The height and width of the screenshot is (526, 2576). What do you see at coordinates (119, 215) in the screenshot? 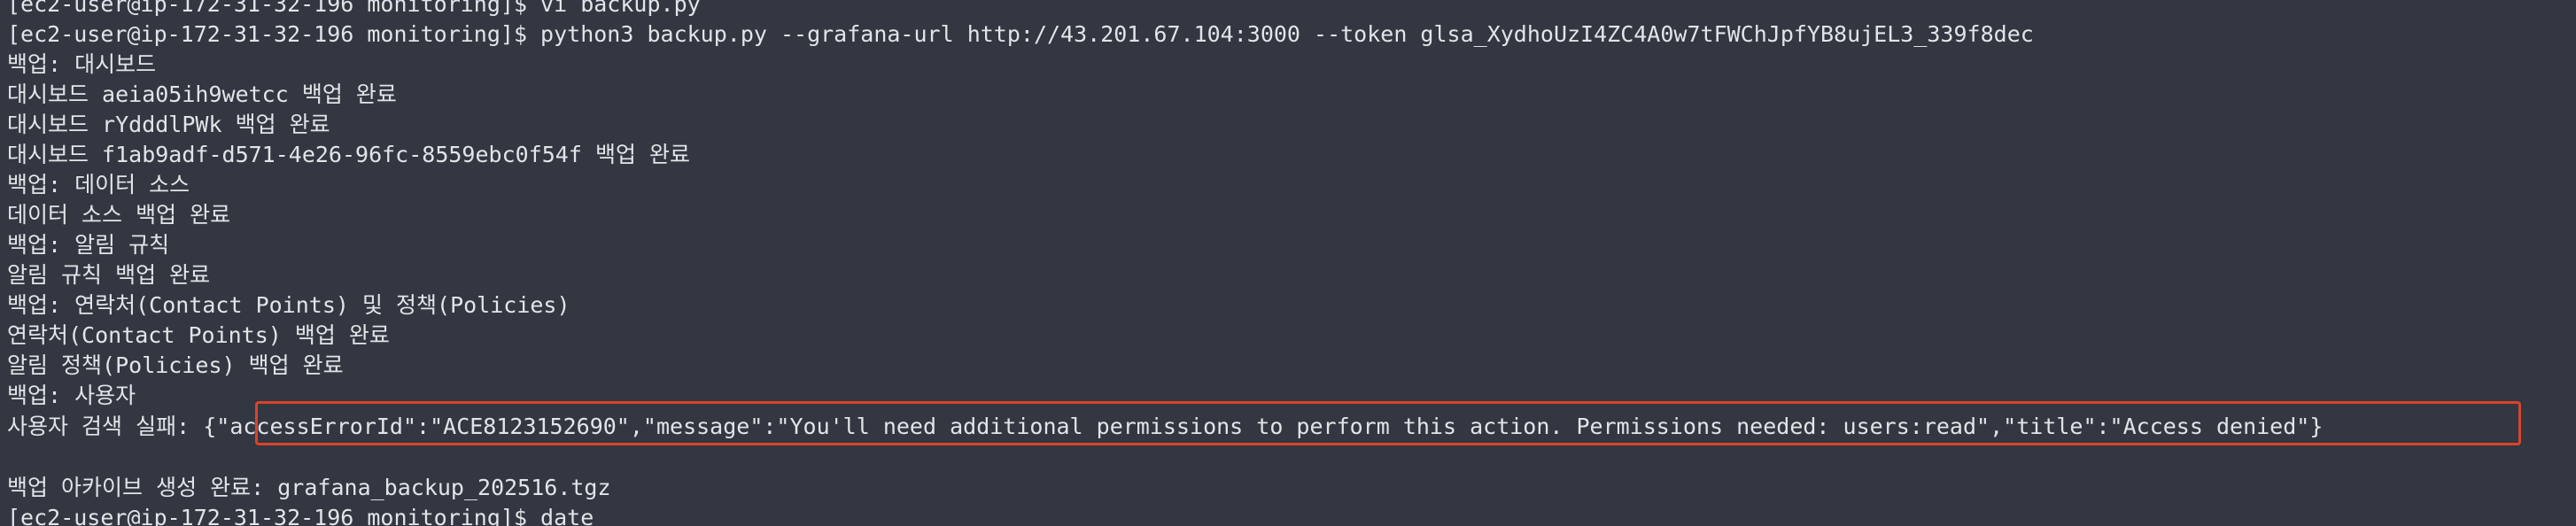
I see `terminal-line-datasources-done: 데이터 소스 백업 완료` at bounding box center [119, 215].